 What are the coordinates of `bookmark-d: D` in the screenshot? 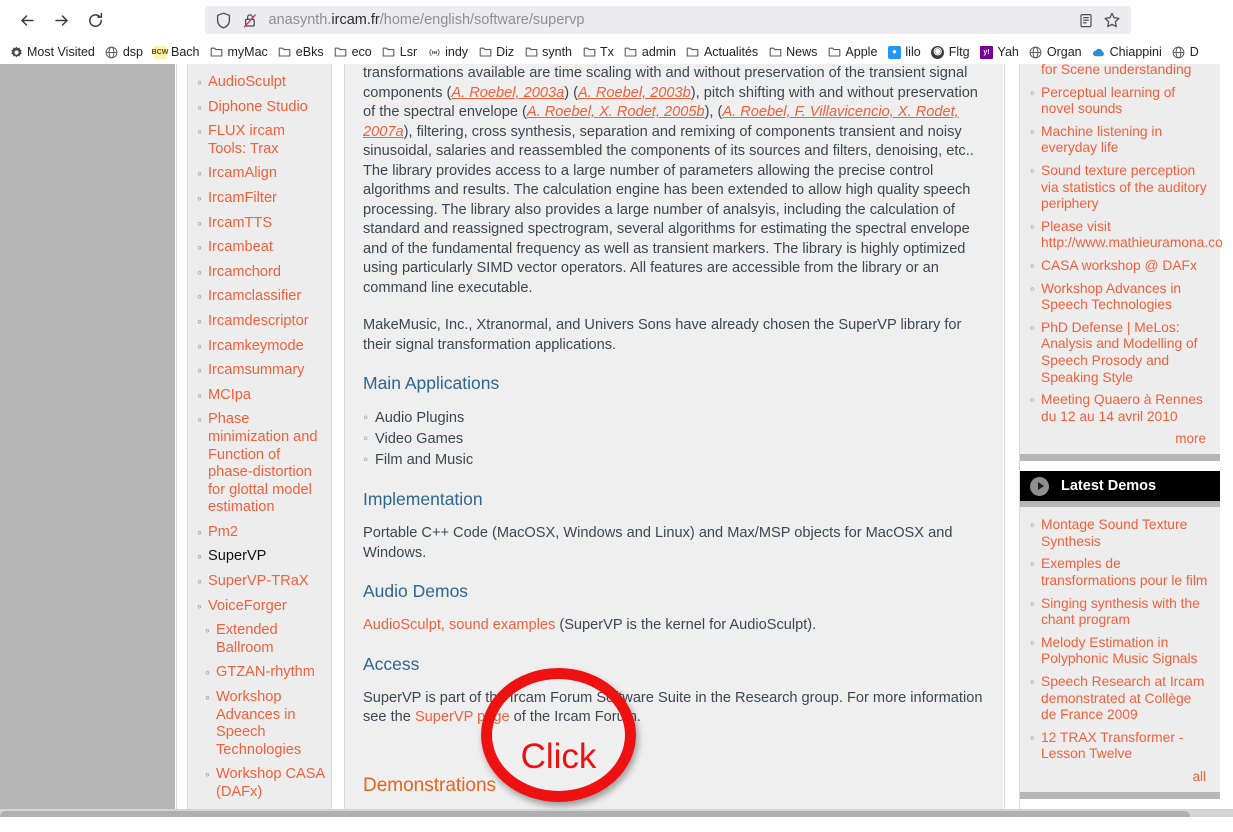 It's located at (1185, 52).